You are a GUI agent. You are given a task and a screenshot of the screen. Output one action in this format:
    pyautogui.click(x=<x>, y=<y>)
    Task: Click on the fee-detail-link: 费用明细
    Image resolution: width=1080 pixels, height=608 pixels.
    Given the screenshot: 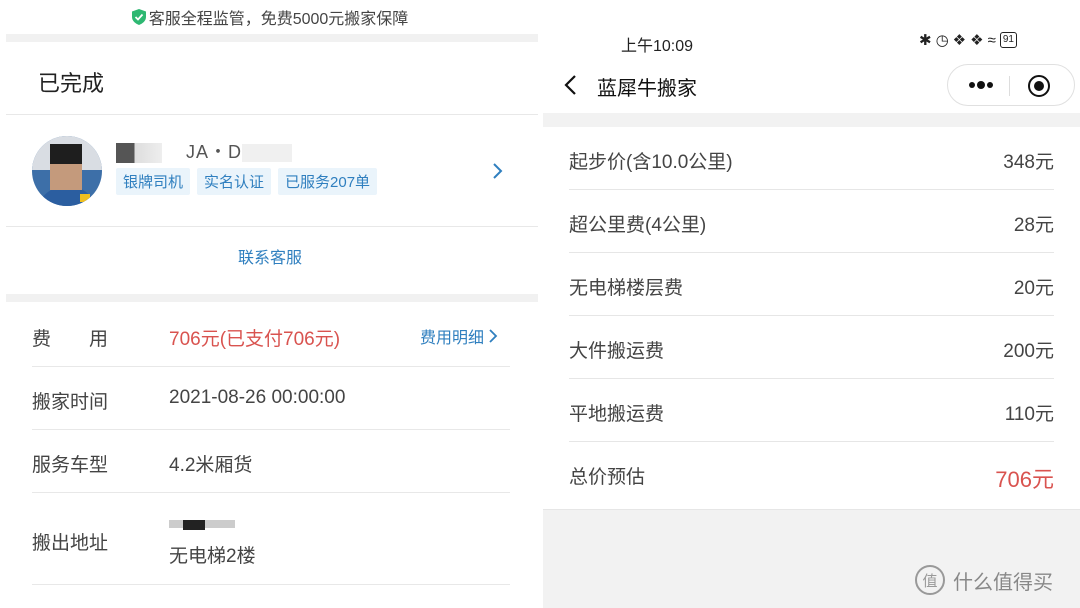 What is the action you would take?
    pyautogui.click(x=459, y=336)
    